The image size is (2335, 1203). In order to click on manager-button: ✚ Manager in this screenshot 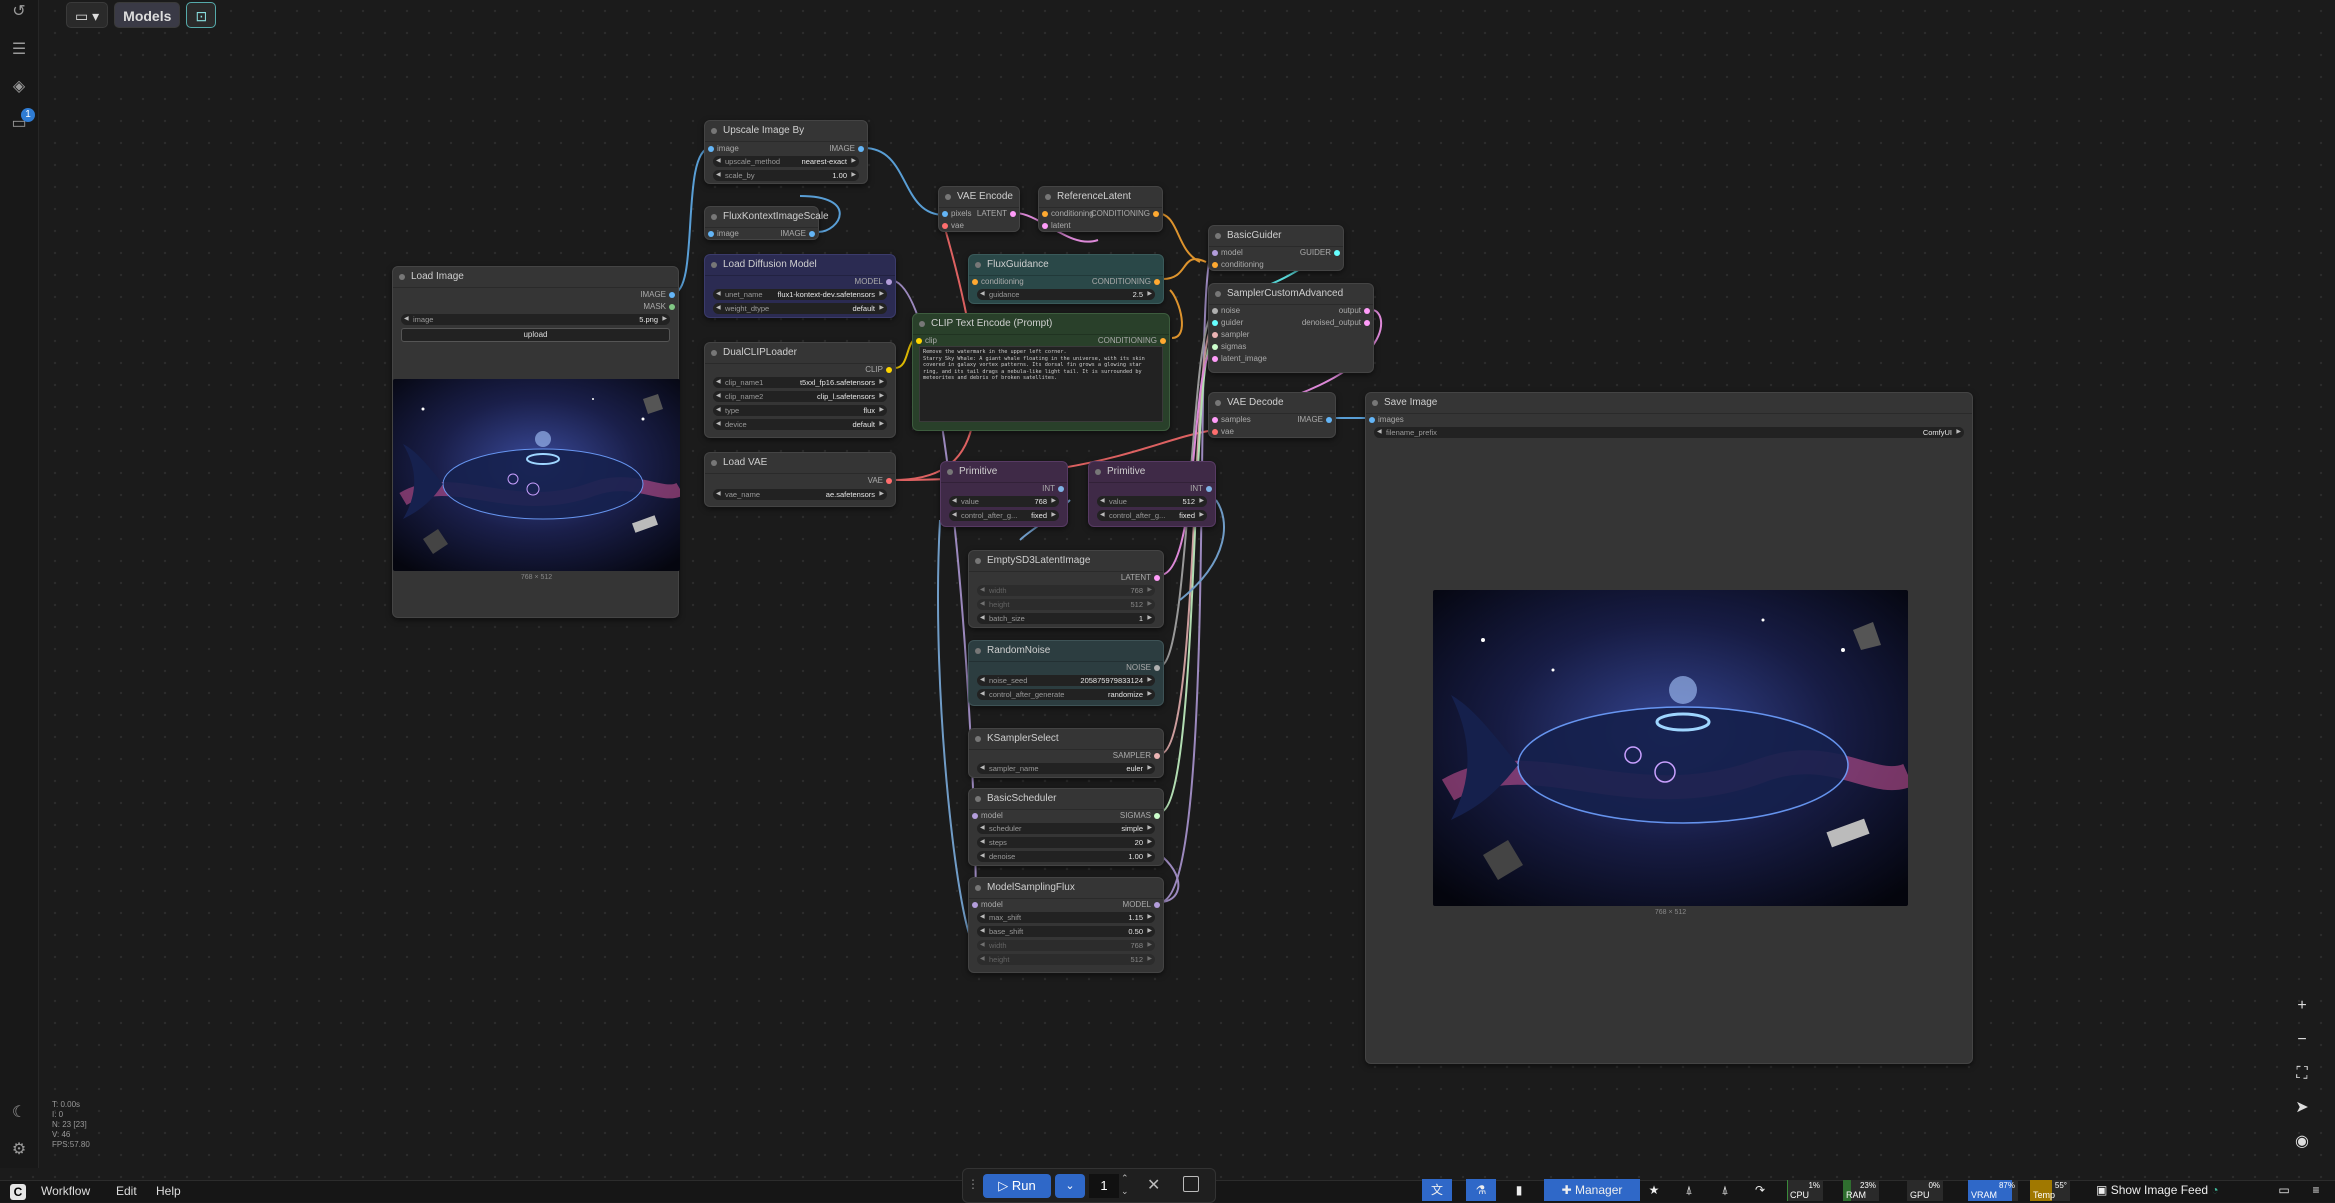, I will do `click(1592, 1190)`.